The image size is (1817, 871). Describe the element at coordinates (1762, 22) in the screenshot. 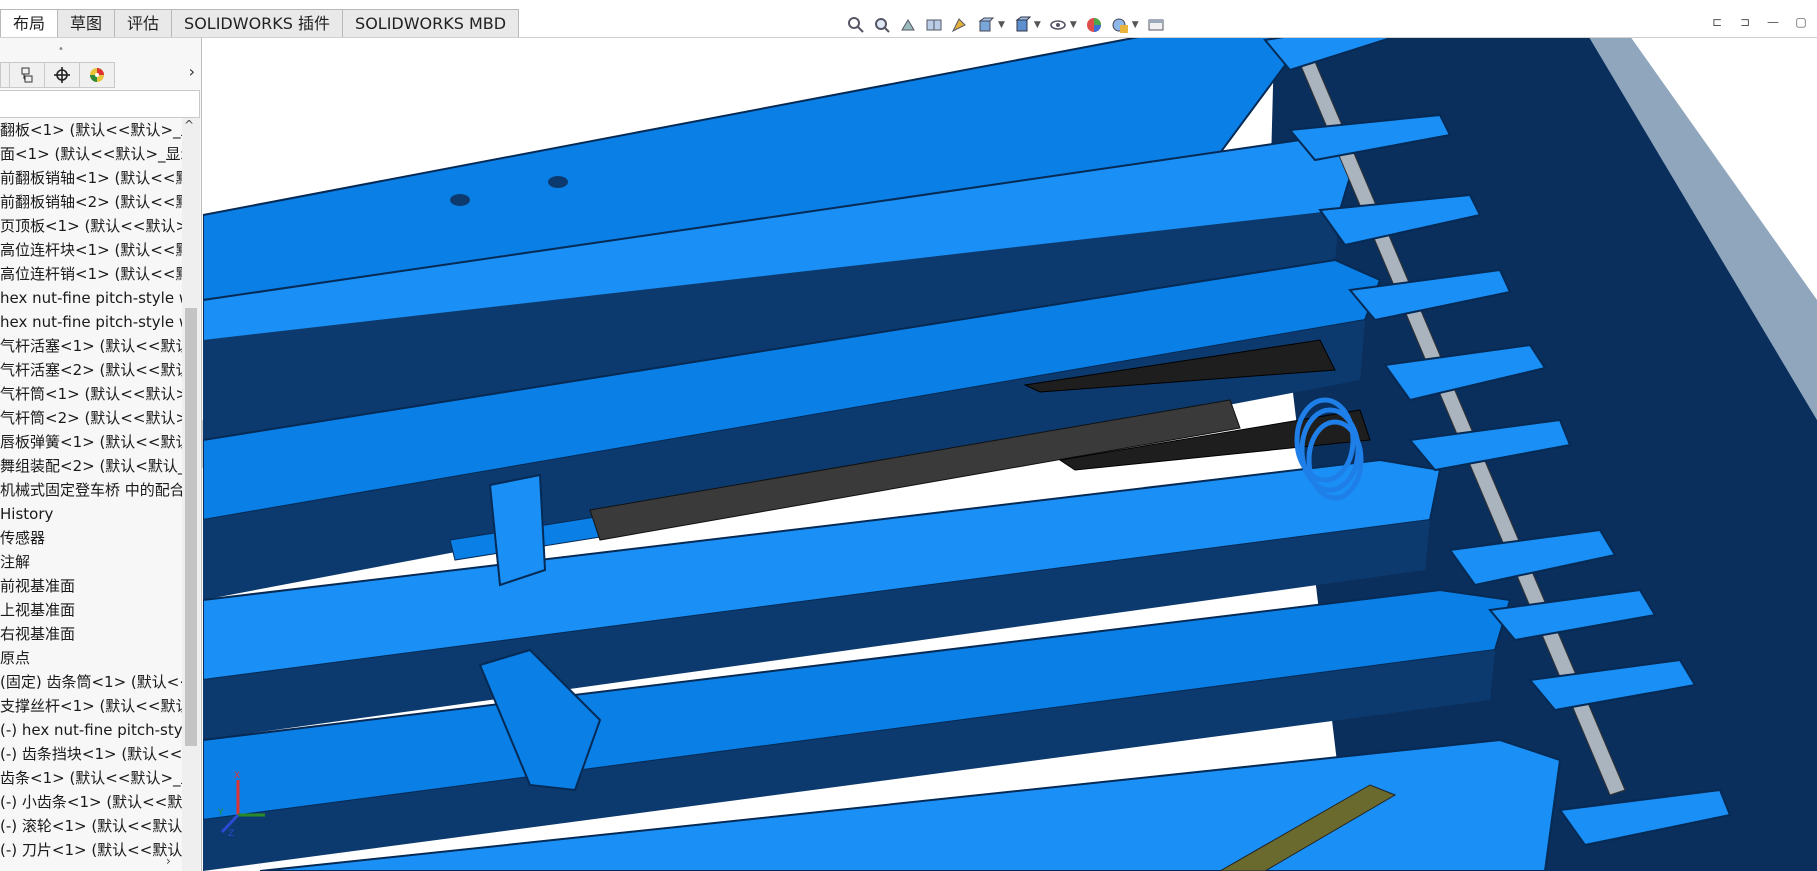

I see `document-window-controls: ⊏ ⊐ — ▢` at that location.